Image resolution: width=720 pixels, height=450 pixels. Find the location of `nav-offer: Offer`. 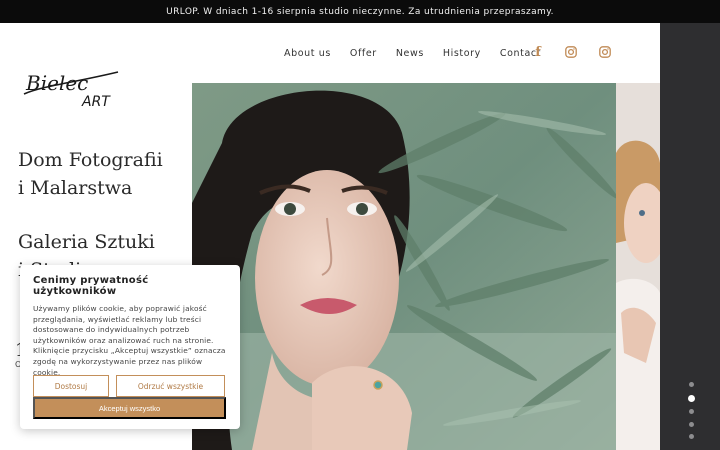

nav-offer: Offer is located at coordinates (363, 53).